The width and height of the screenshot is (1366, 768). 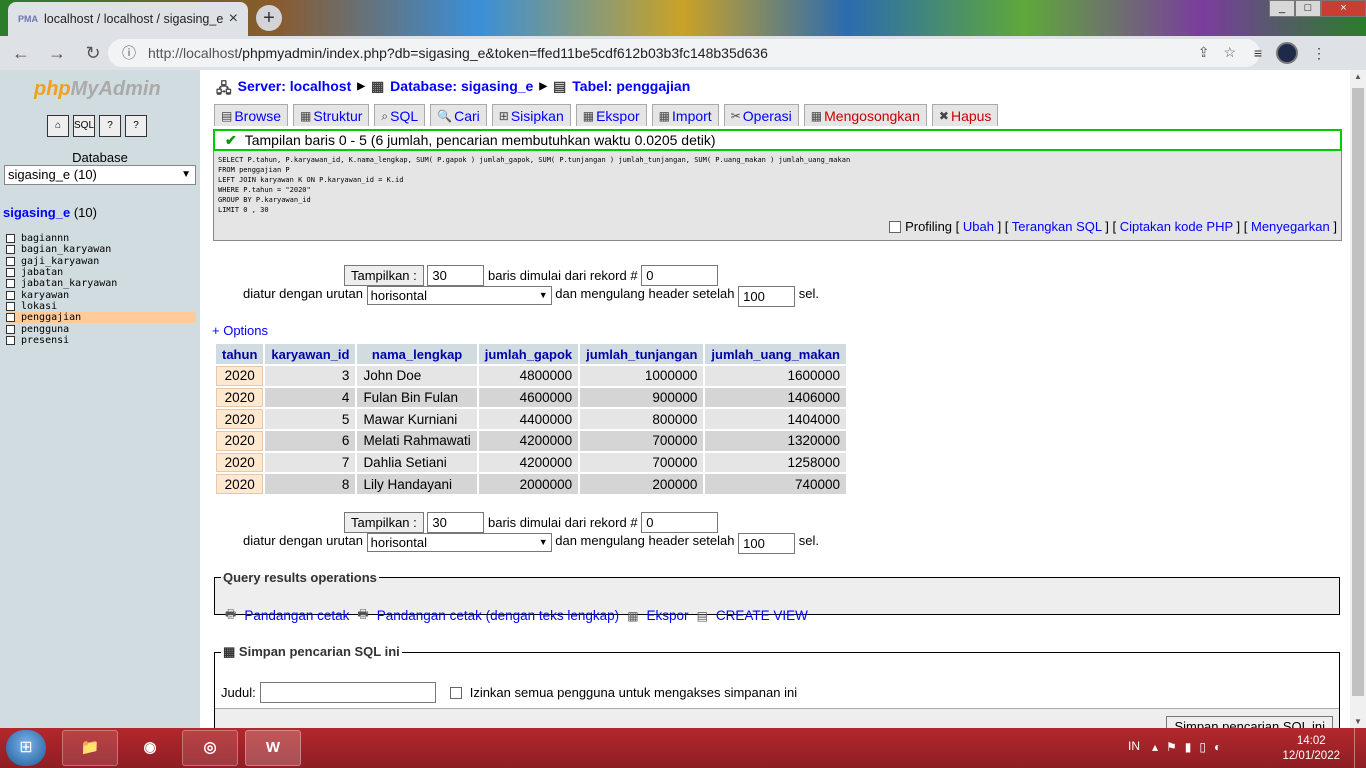 I want to click on tab-sql: ⌕ SQL, so click(x=400, y=115).